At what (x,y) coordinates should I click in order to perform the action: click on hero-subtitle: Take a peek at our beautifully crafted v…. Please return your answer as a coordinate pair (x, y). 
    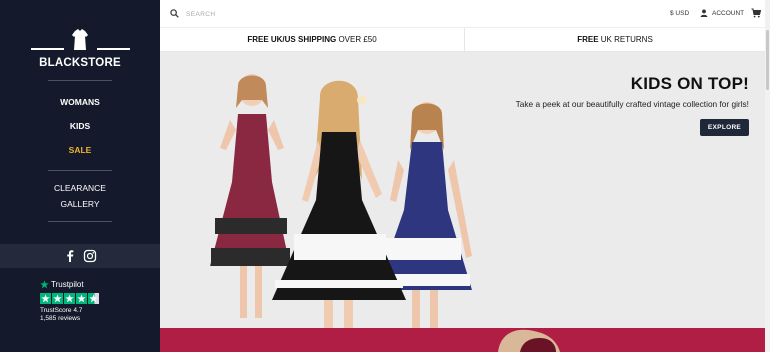
    Looking at the image, I should click on (632, 104).